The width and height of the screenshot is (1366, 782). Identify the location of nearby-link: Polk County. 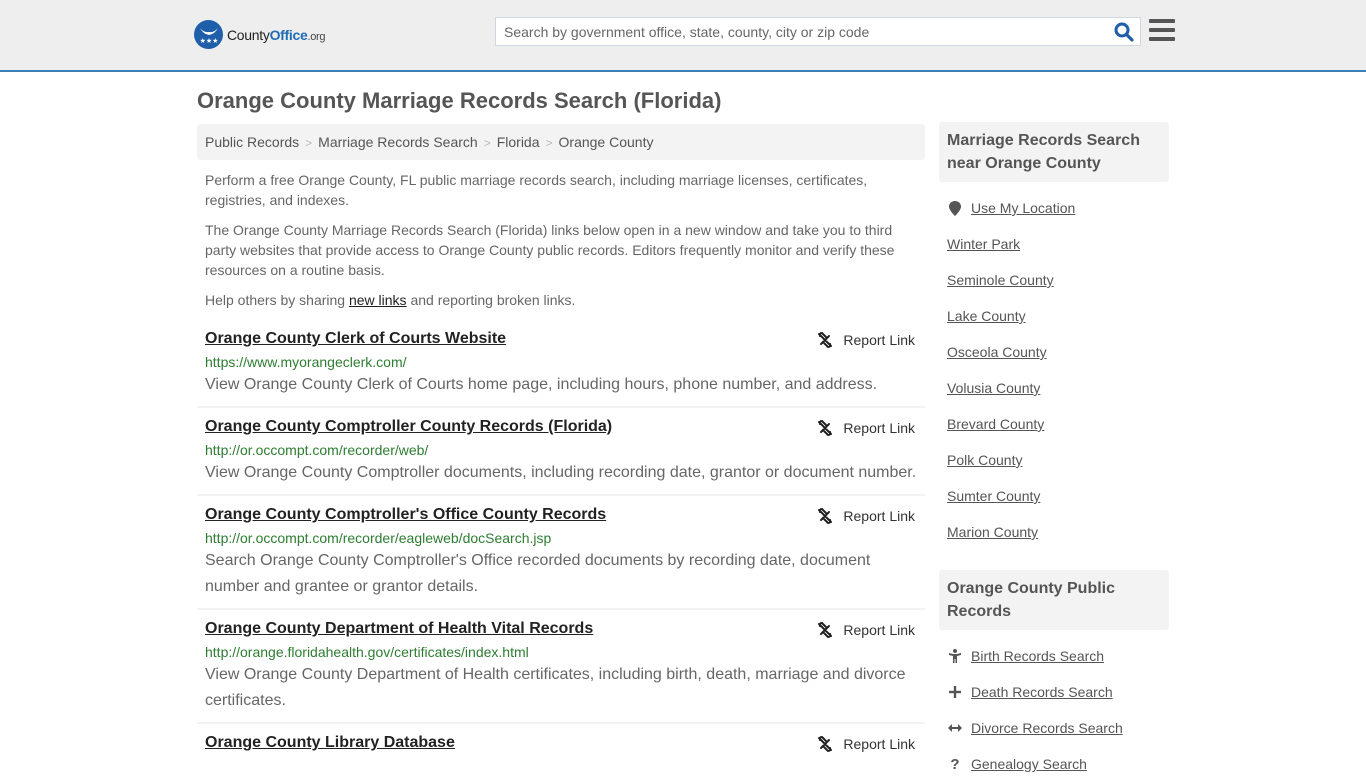
(984, 460).